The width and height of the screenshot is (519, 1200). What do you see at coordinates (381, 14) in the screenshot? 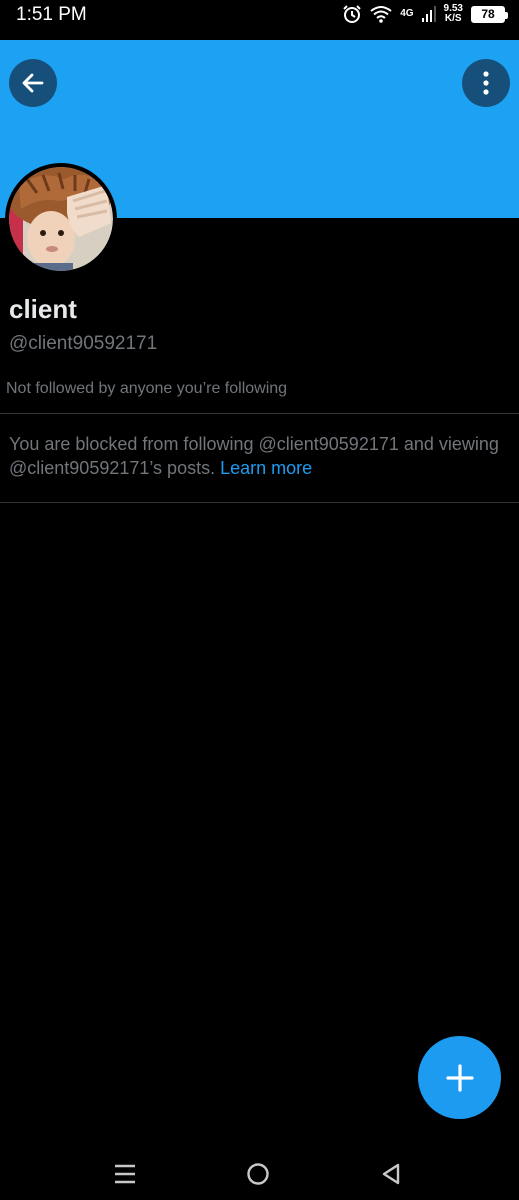
I see `wifi-icon` at bounding box center [381, 14].